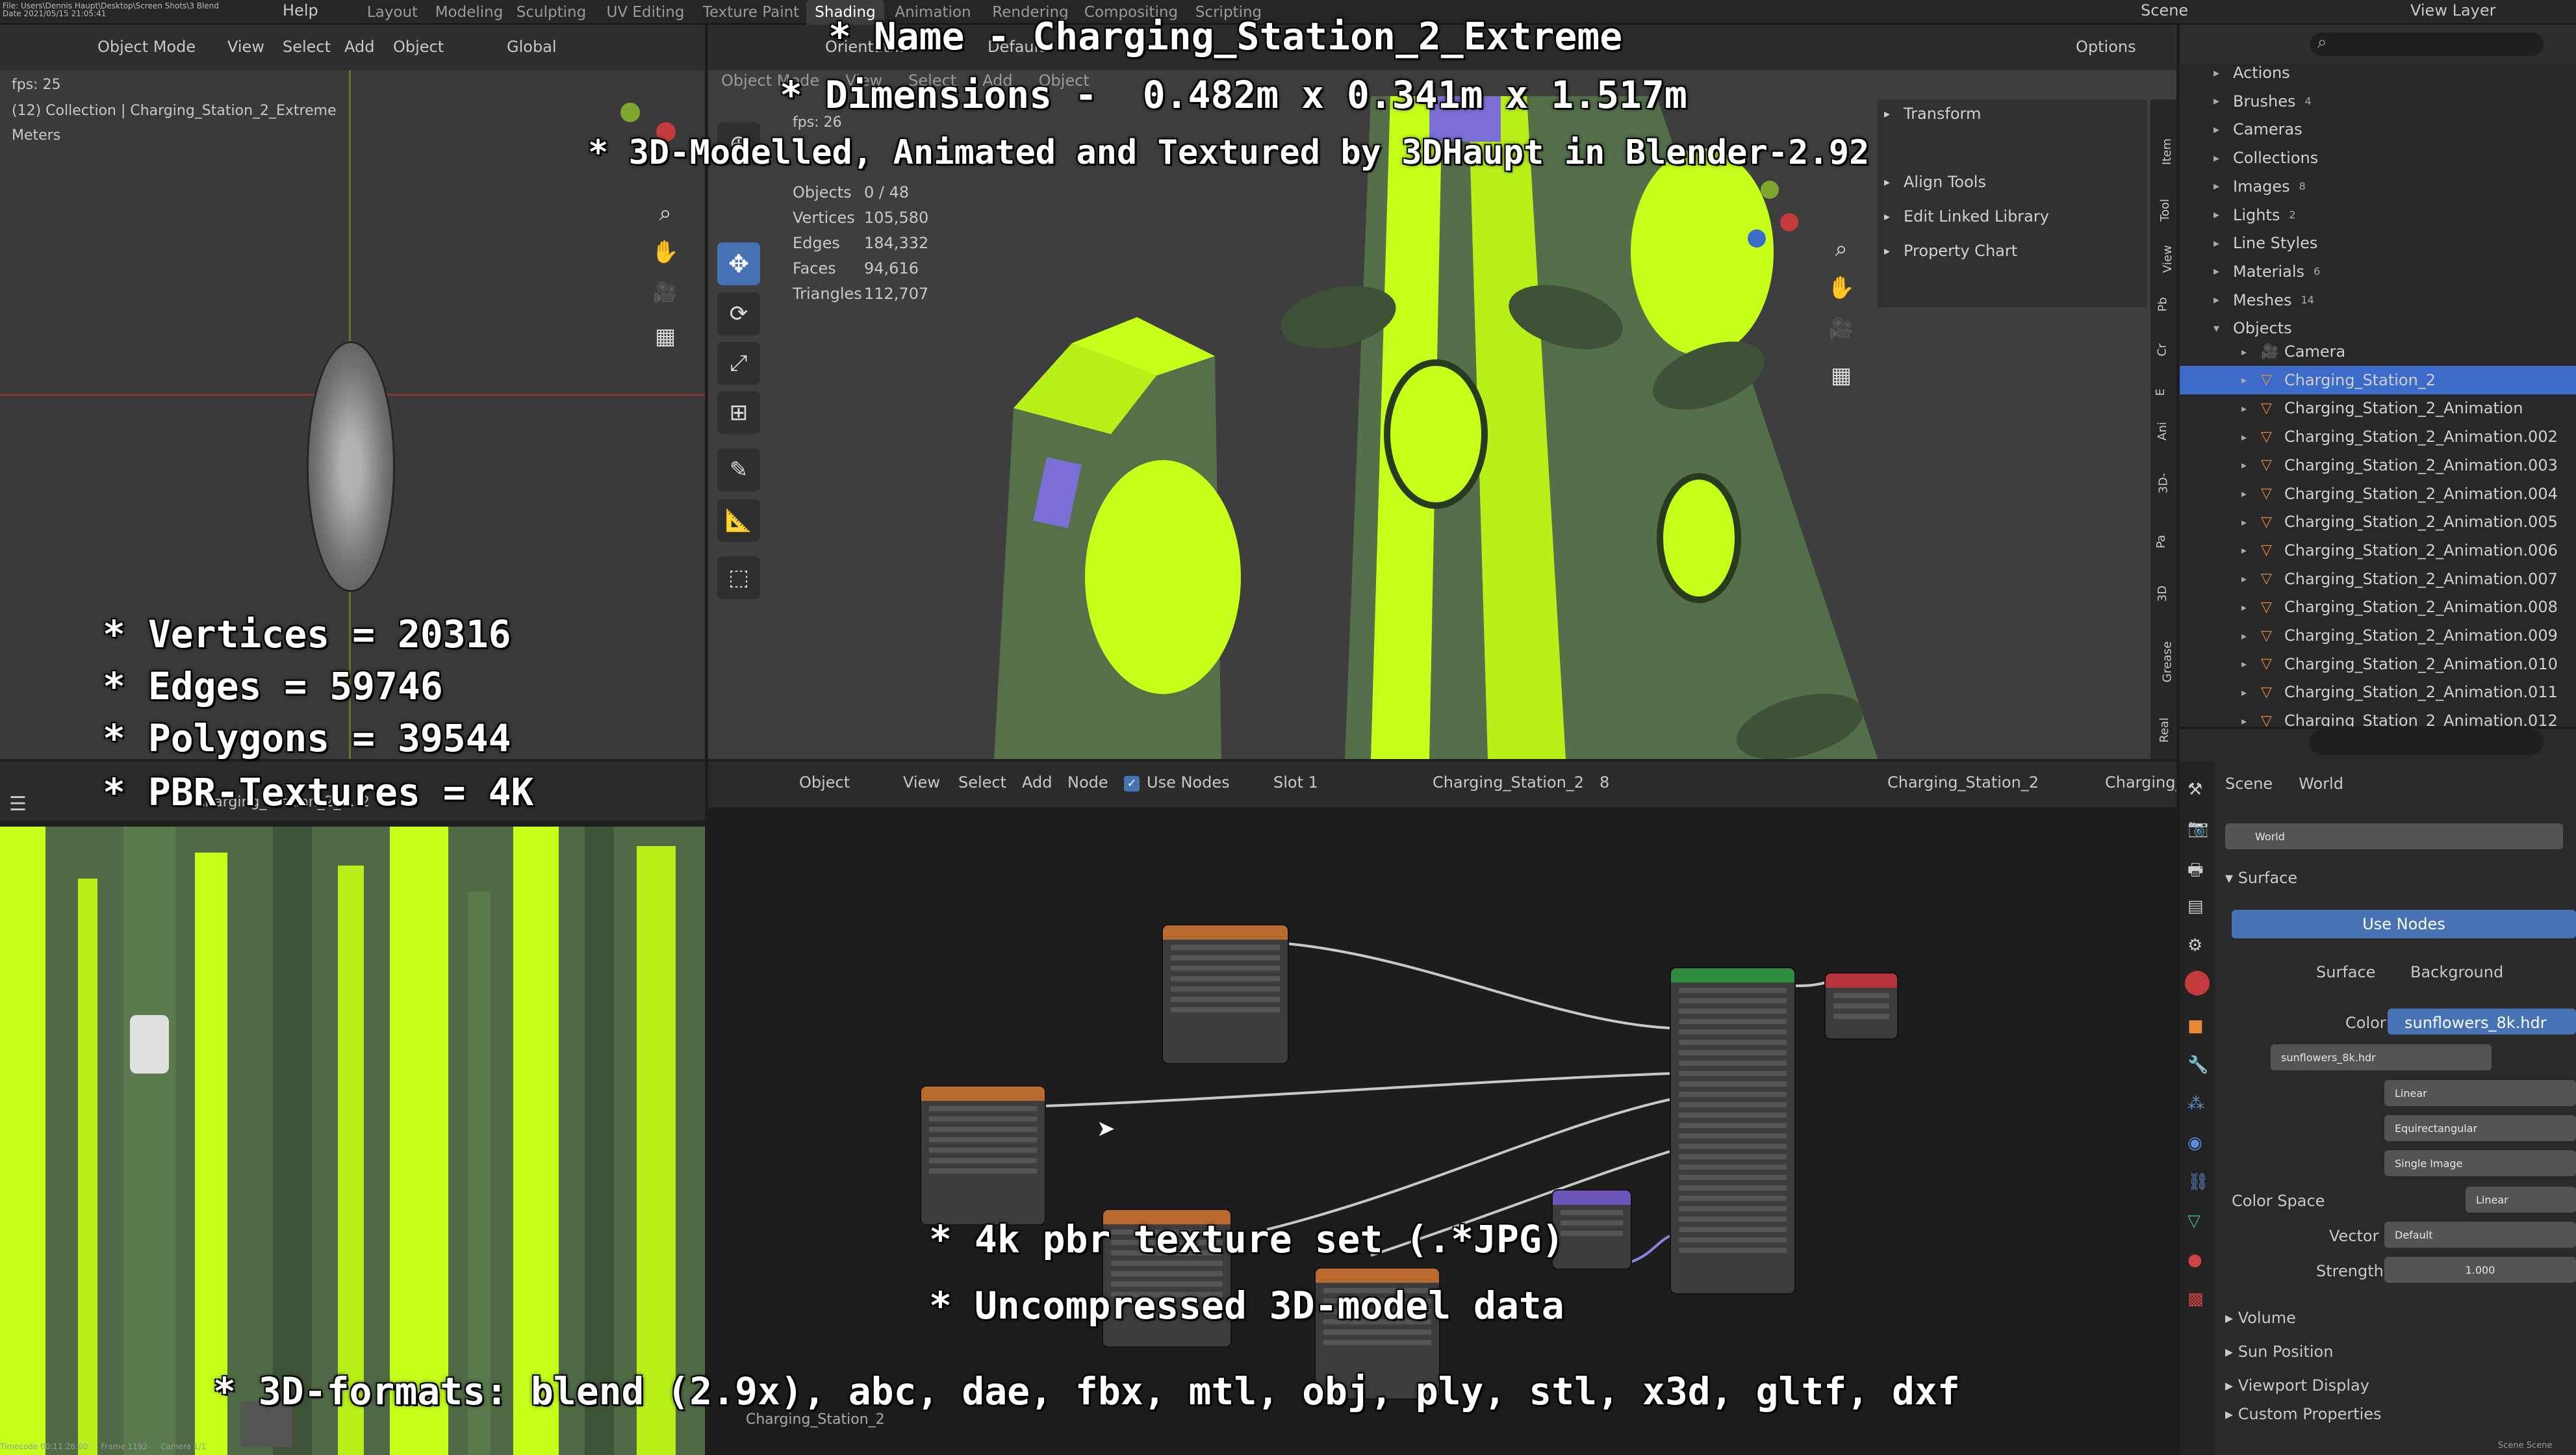  I want to click on options-menu: Options, so click(2106, 47).